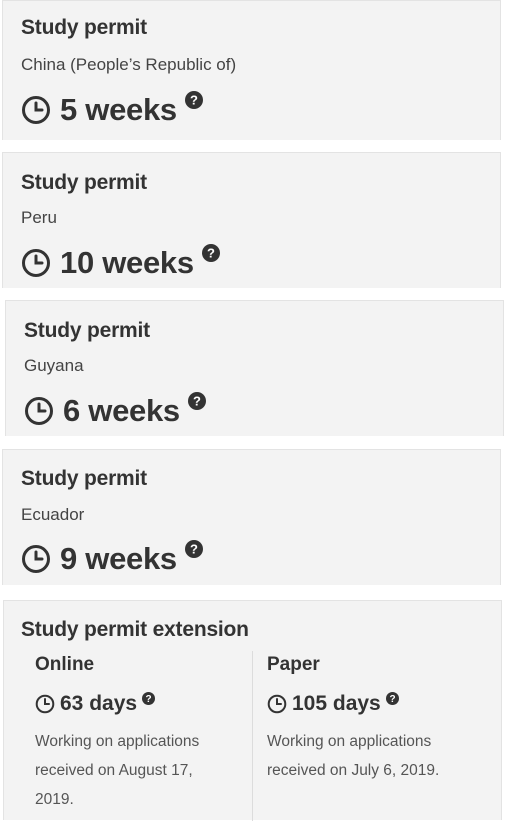  Describe the element at coordinates (121, 410) in the screenshot. I see `time-value: 6 weeks` at that location.